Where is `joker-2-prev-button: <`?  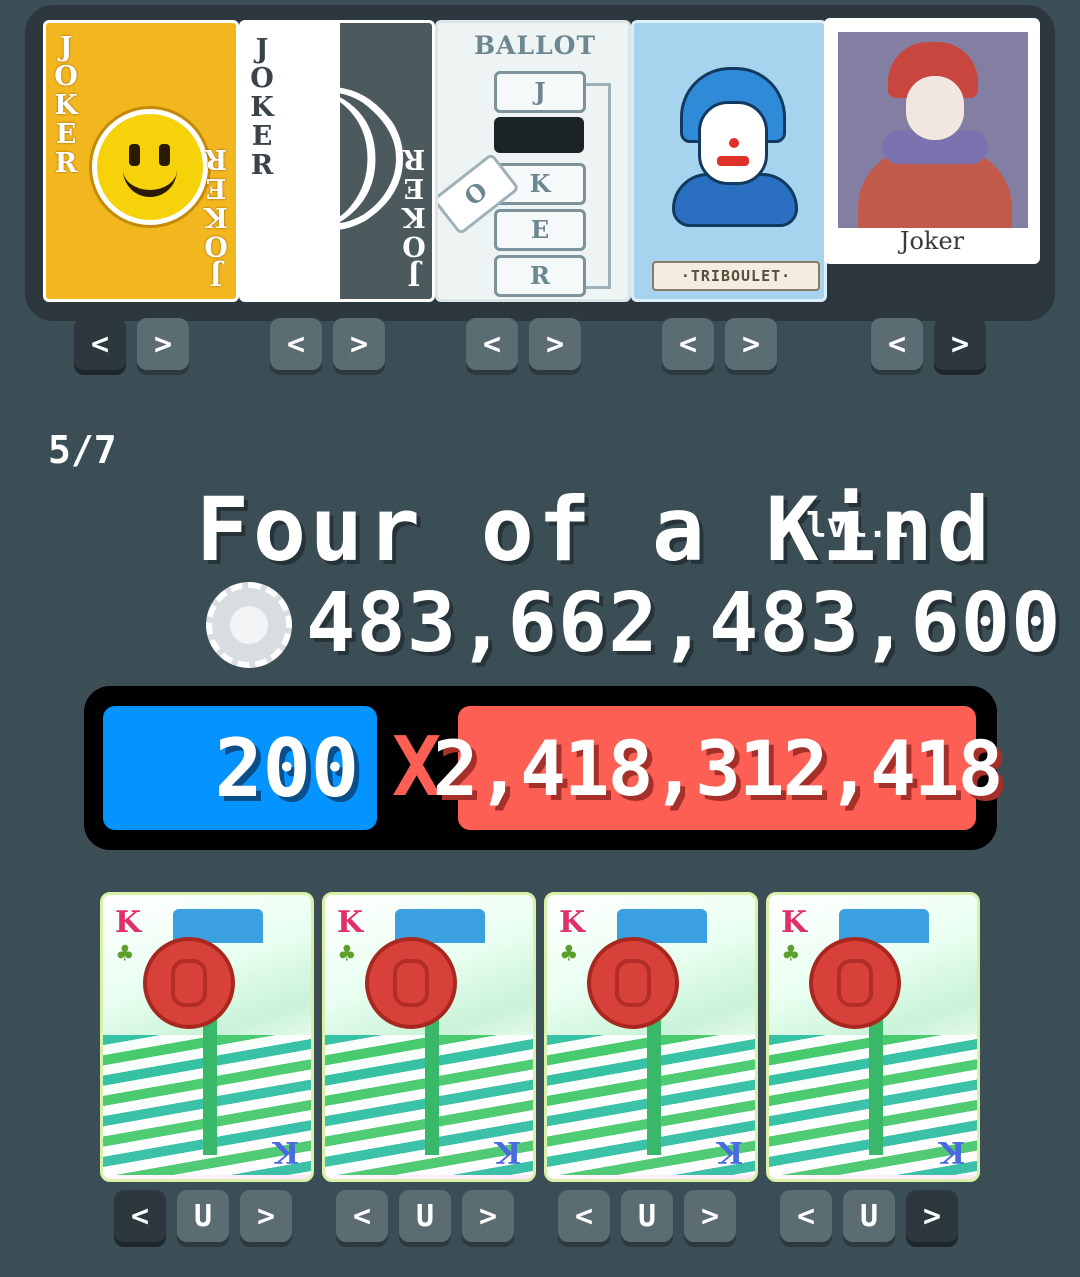 joker-2-prev-button: < is located at coordinates (296, 344).